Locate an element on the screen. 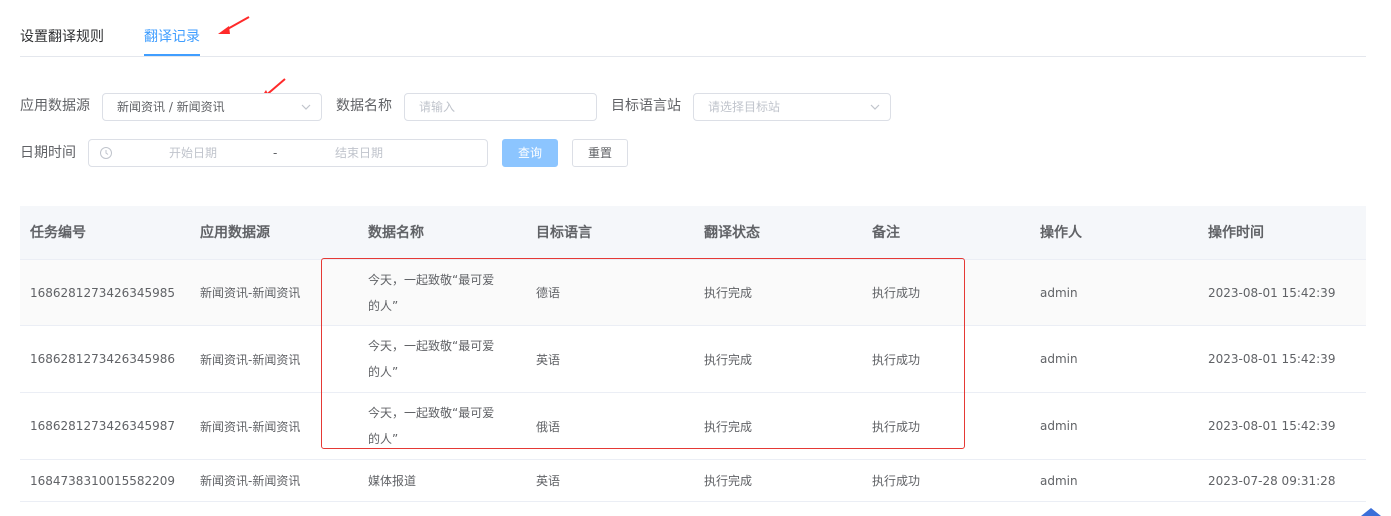 The width and height of the screenshot is (1391, 516). tab-bar: 设置翻译规则 翻译记录 is located at coordinates (693, 28).